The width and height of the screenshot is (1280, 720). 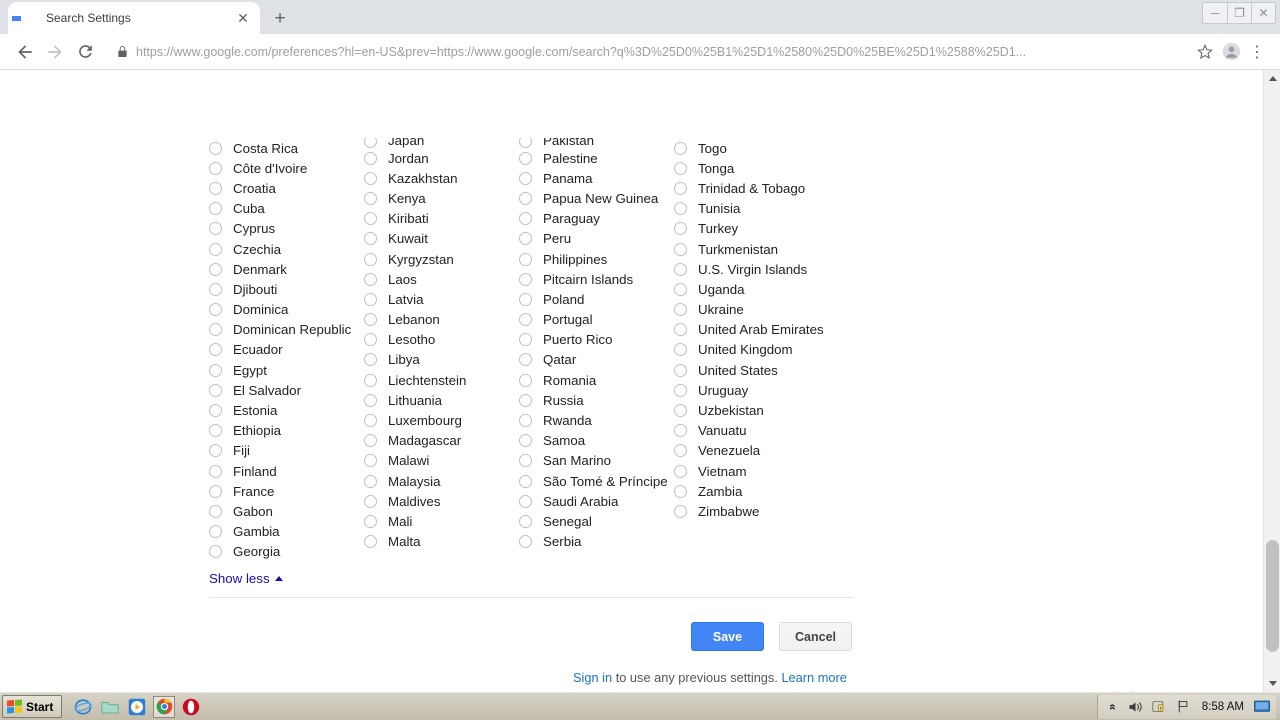 What do you see at coordinates (164, 706) in the screenshot?
I see `chrome-icon` at bounding box center [164, 706].